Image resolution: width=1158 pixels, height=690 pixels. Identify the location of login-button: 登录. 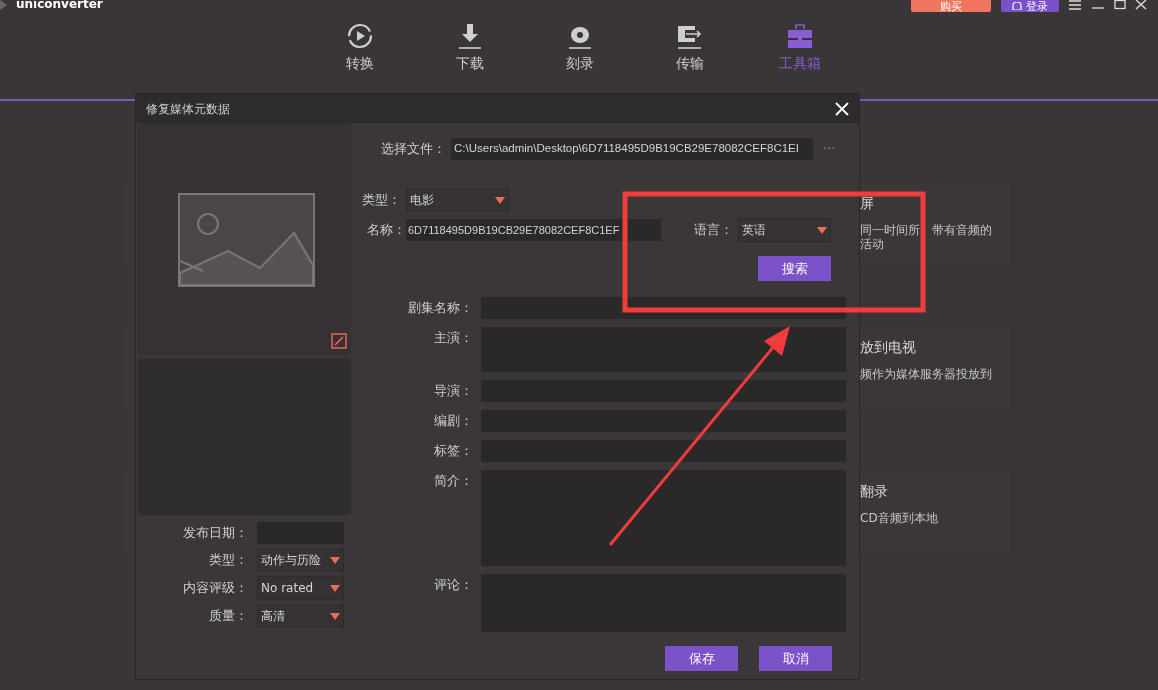
(1030, 6).